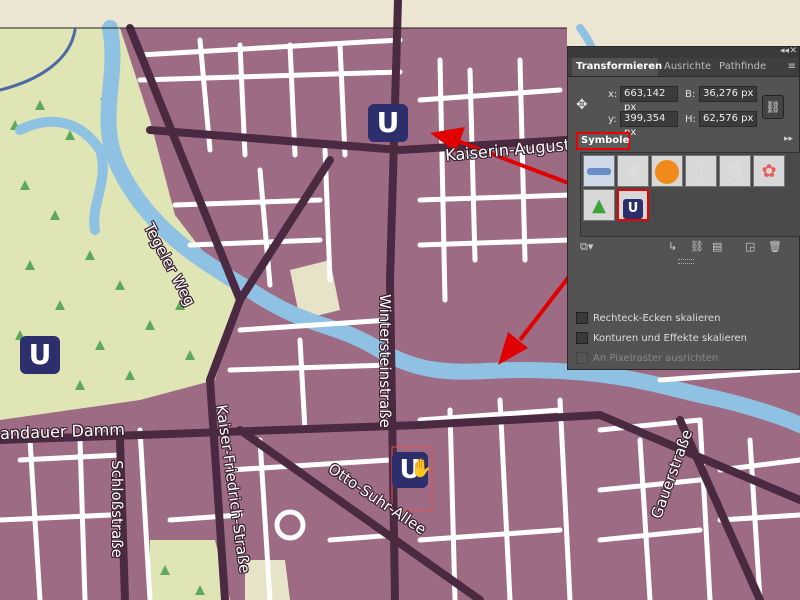  Describe the element at coordinates (697, 246) in the screenshot. I see `break-link-icon: ⛓` at that location.